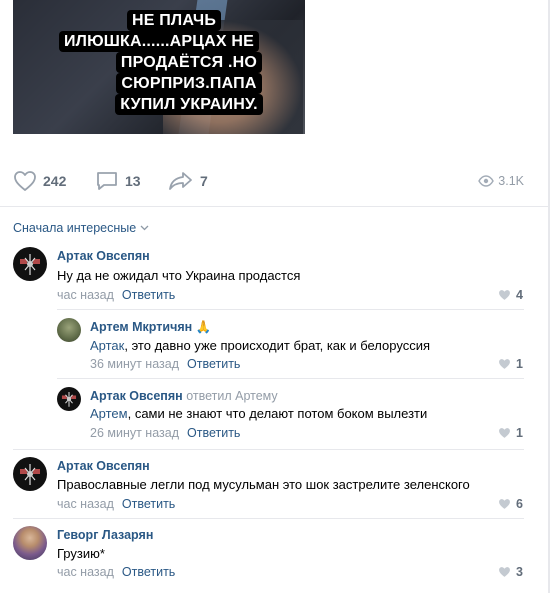 This screenshot has height=593, width=550. I want to click on caption-line: КУПИЛ УКРАИНУ., so click(189, 104).